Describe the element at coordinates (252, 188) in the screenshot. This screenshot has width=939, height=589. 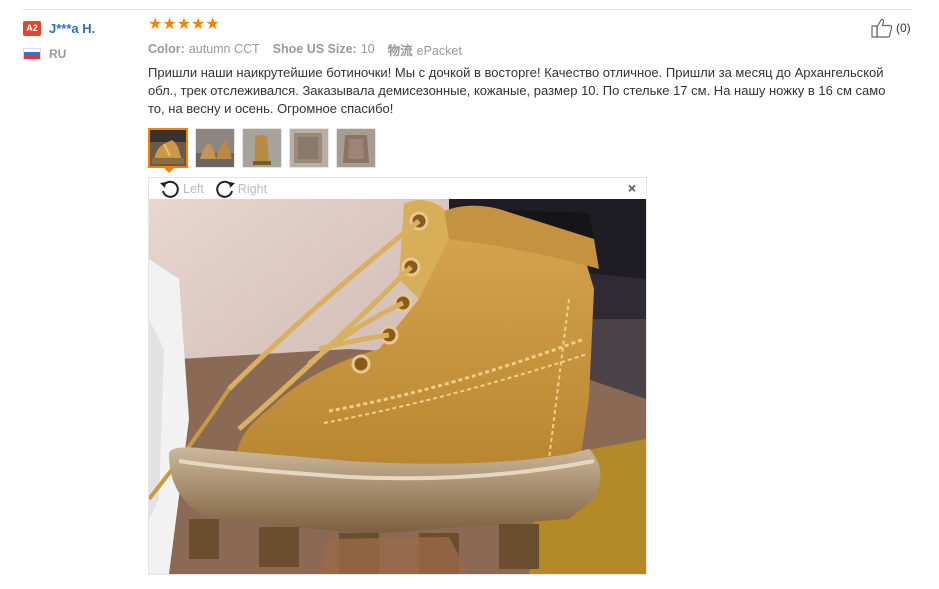
I see `rotate-right-label: Right` at that location.